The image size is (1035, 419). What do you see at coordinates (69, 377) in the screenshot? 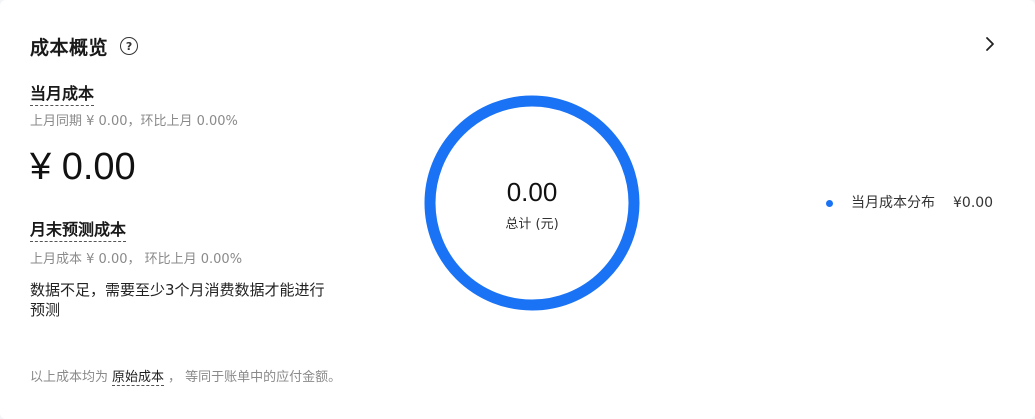
I see `footer-prefix: 以上成本均为` at bounding box center [69, 377].